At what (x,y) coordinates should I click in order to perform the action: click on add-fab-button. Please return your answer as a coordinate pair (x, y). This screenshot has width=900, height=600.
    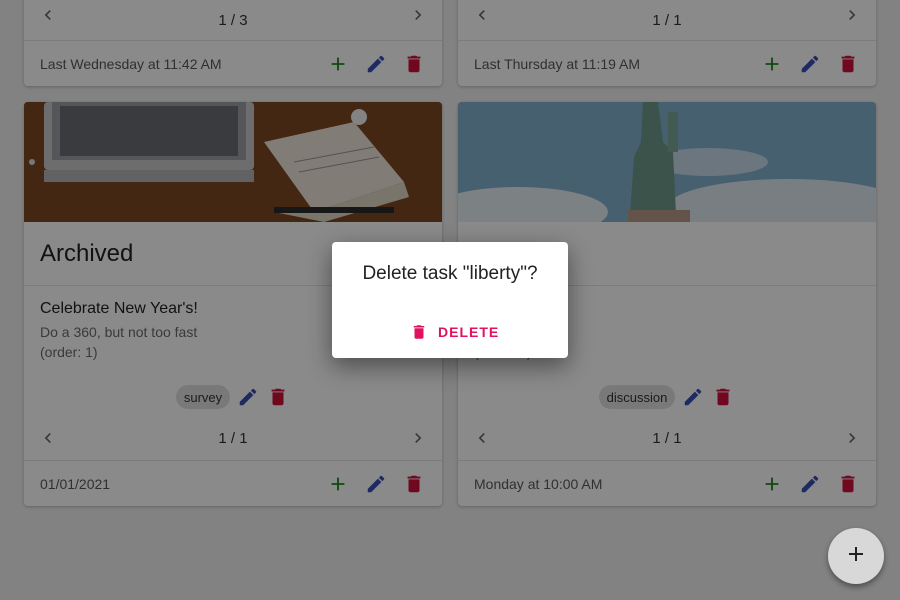
    Looking at the image, I should click on (856, 556).